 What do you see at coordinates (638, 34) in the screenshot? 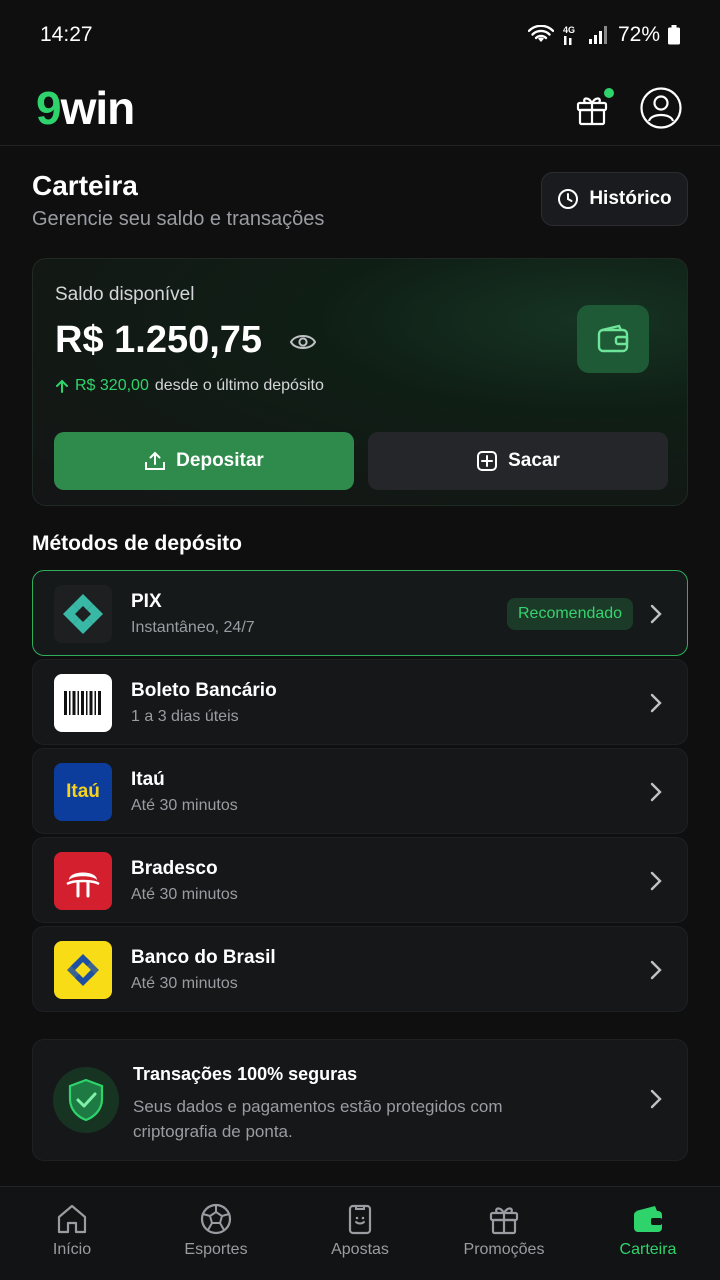
I see `battery-percent: 72%` at bounding box center [638, 34].